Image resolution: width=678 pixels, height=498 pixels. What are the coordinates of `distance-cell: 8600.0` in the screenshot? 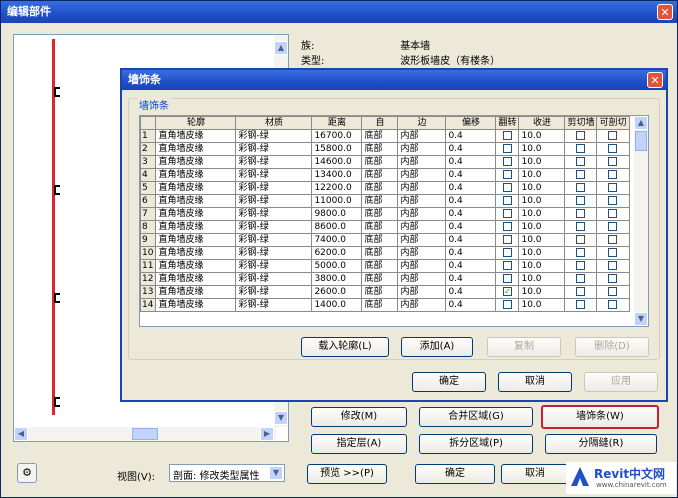 It's located at (337, 227).